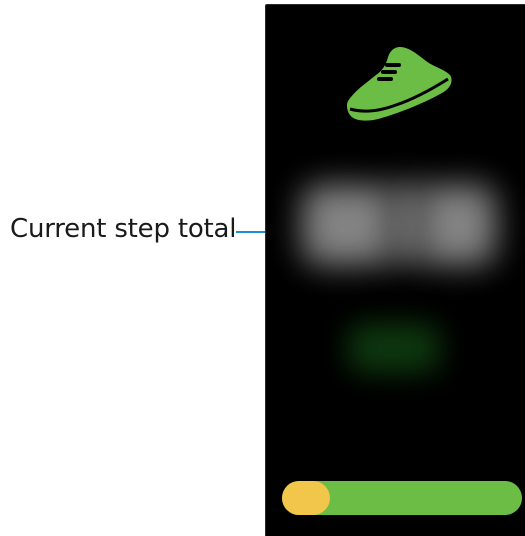 Image resolution: width=525 pixels, height=536 pixels. I want to click on step-goal-text, so click(394, 348).